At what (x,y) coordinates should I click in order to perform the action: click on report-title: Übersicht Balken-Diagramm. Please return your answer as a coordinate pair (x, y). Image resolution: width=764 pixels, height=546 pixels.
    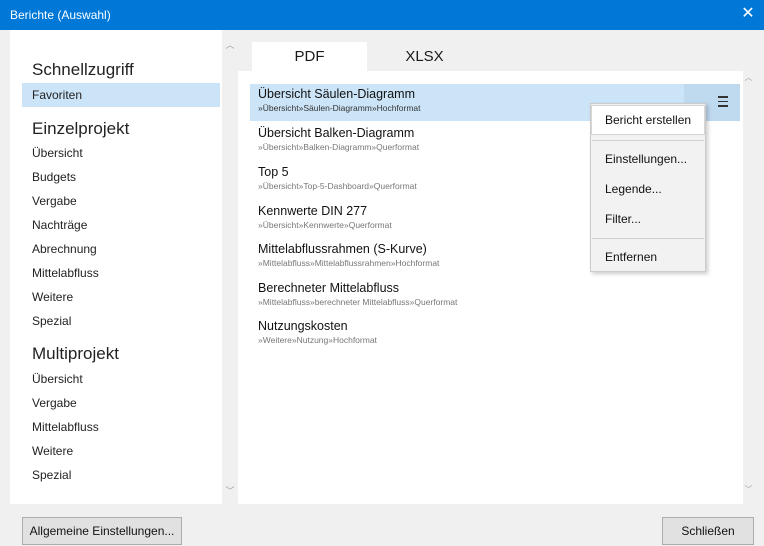
    Looking at the image, I should click on (336, 133).